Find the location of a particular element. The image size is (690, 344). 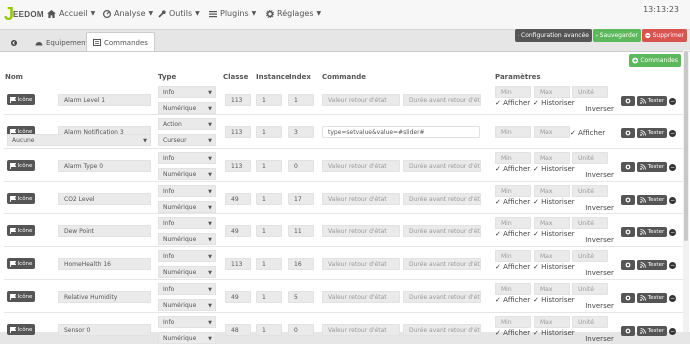

index-input: 0 is located at coordinates (301, 330).